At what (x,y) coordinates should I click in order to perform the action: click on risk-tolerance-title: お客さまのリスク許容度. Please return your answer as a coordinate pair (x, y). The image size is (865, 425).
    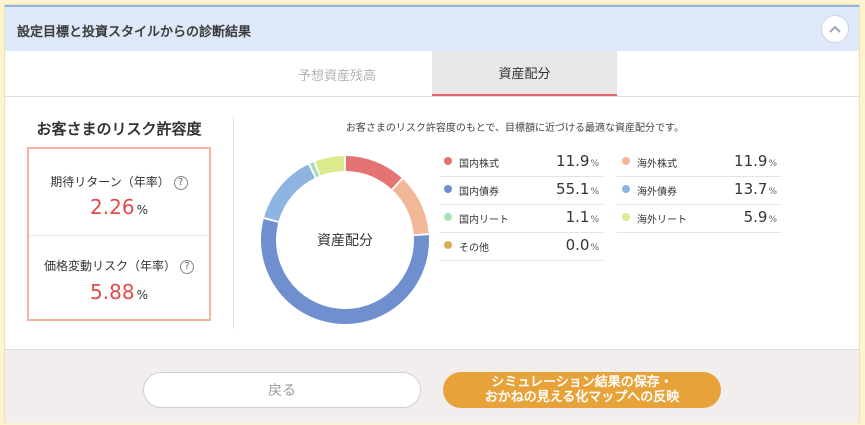
    Looking at the image, I should click on (119, 129).